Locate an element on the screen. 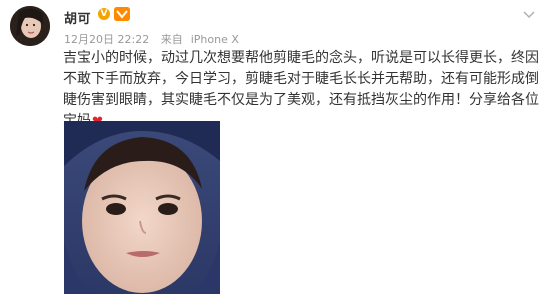 The image size is (550, 294). post-meta: 12月20日 22:22 来自 iPhone X is located at coordinates (155, 39).